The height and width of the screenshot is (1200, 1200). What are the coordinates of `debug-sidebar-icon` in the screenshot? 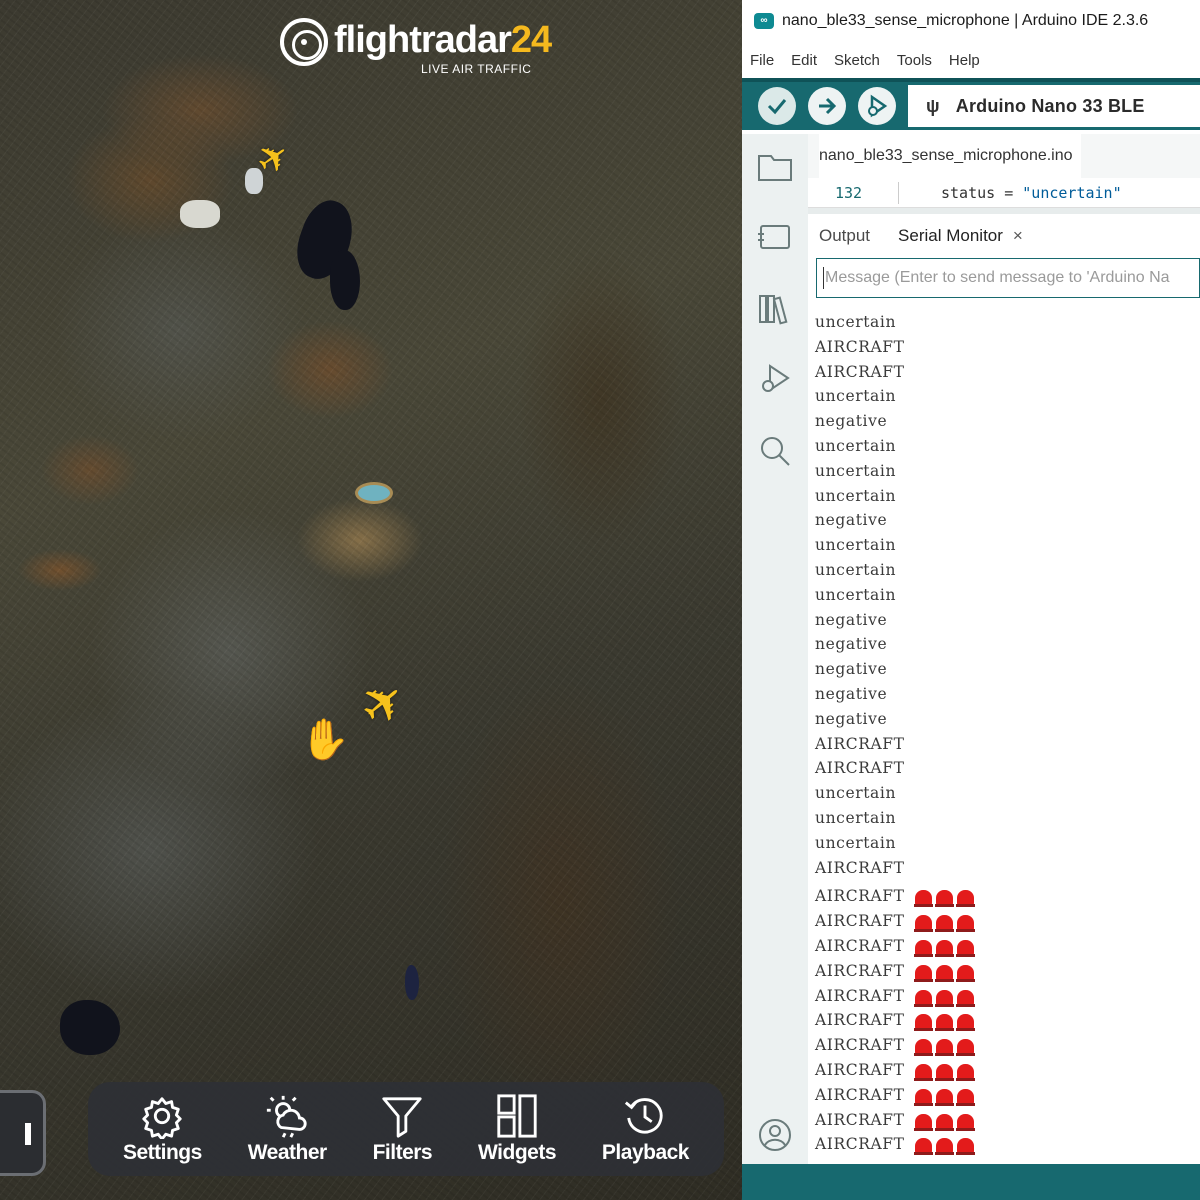 It's located at (775, 379).